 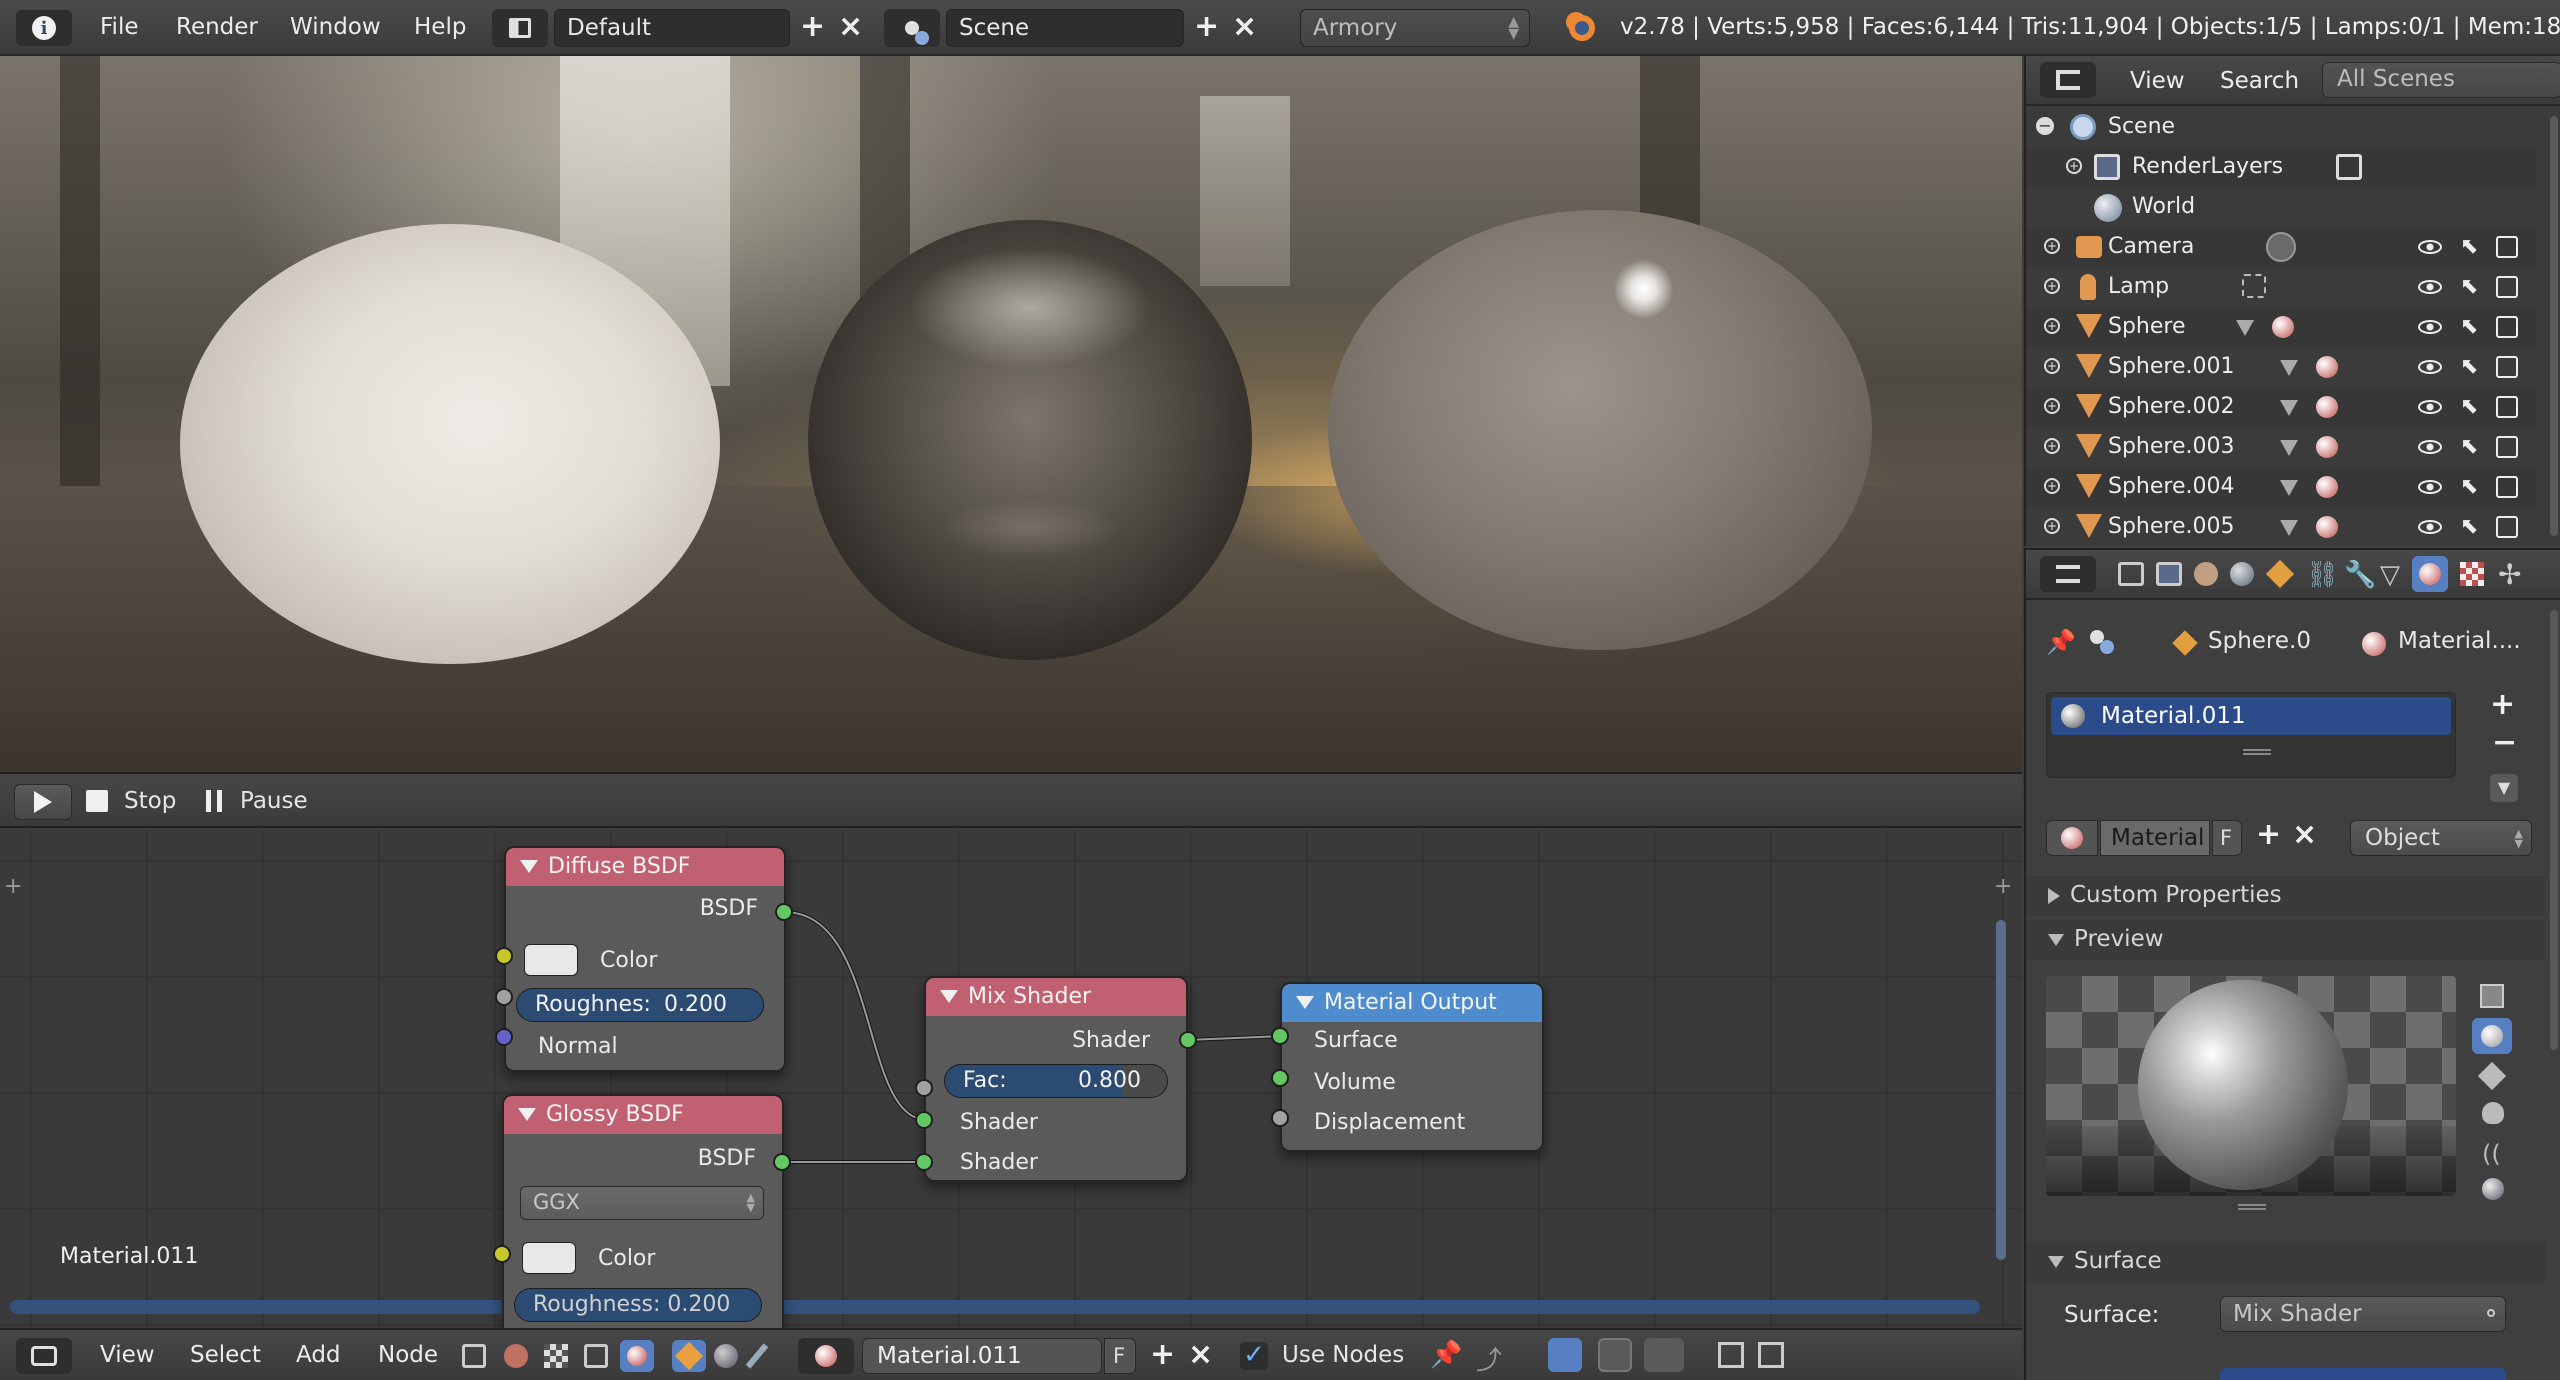 I want to click on node-header: Material Output, so click(x=1412, y=1003).